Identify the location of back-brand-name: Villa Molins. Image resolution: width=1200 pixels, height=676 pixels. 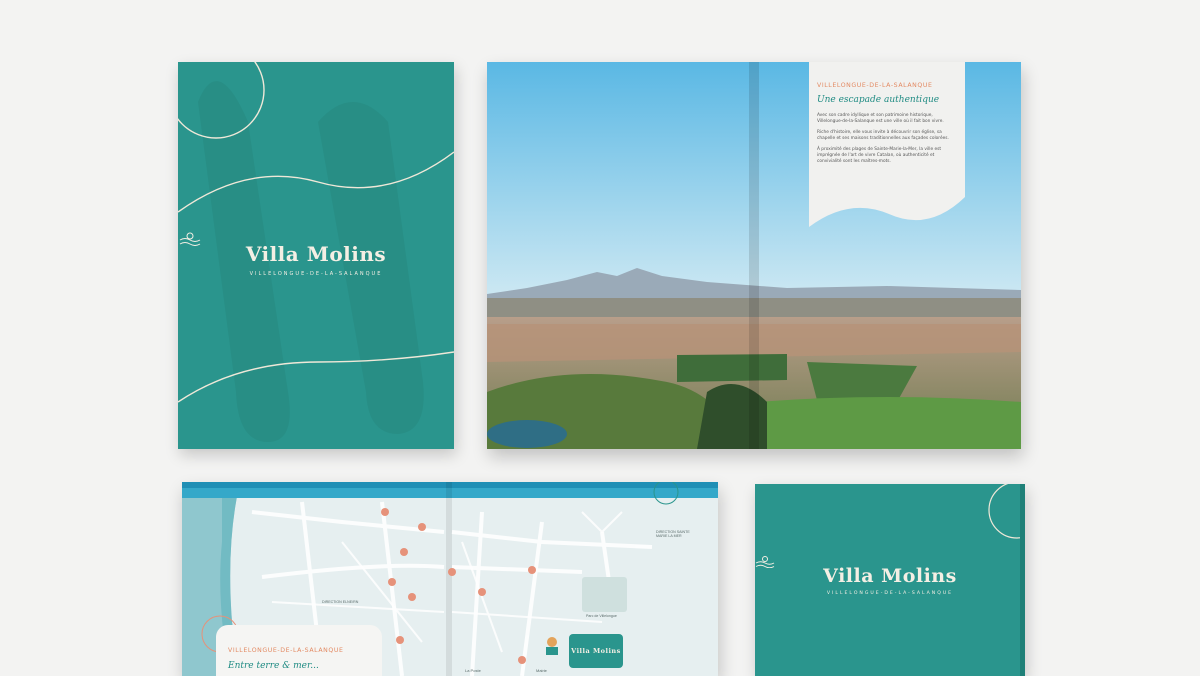
(890, 576).